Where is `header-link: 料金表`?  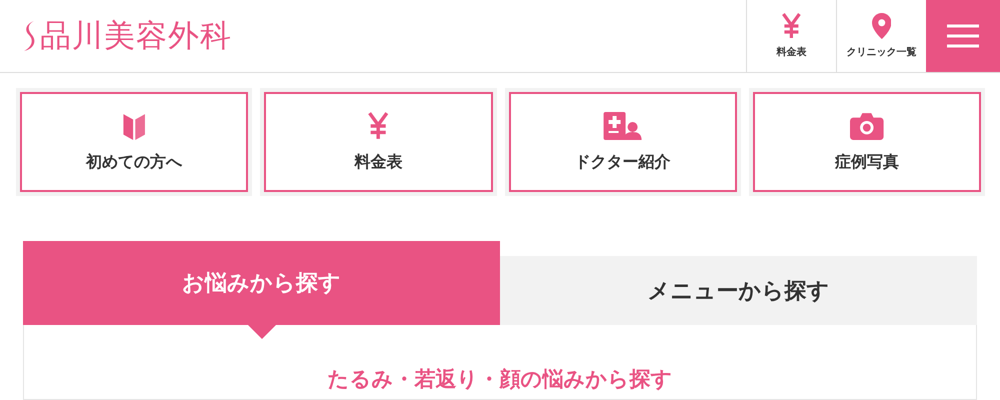
header-link: 料金表 is located at coordinates (791, 36).